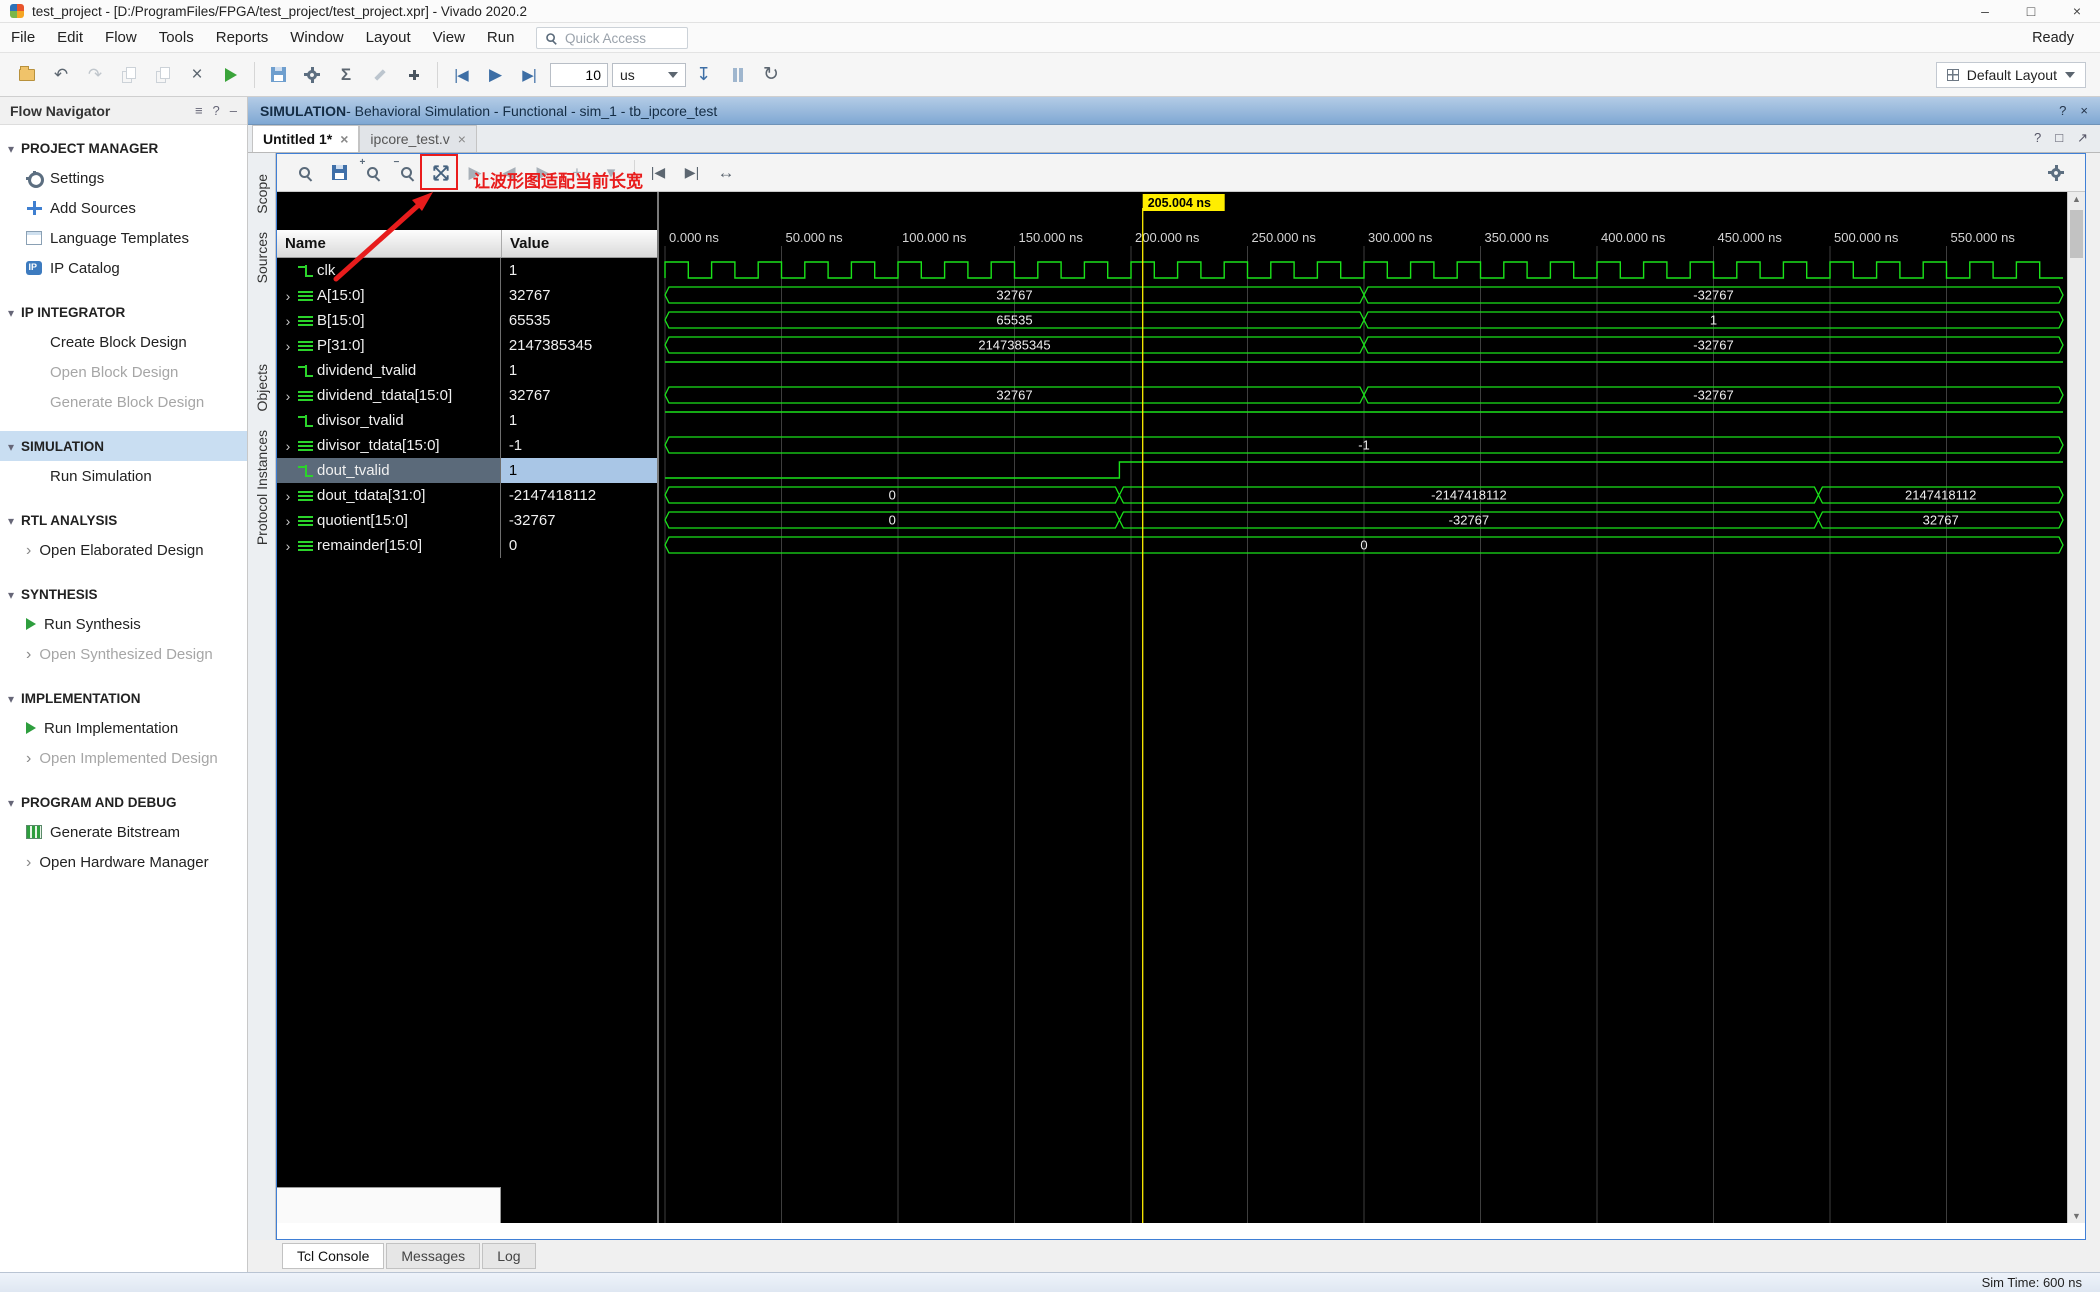 Image resolution: width=2100 pixels, height=1292 pixels. Describe the element at coordinates (578, 545) in the screenshot. I see `signal-value: 0` at that location.